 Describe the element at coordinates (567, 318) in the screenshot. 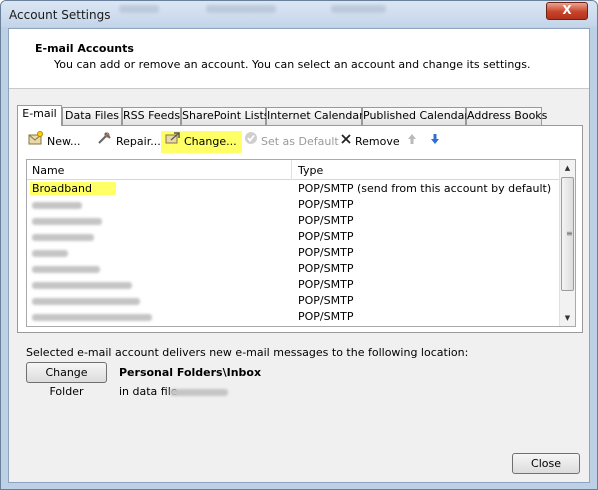

I see `scroll-down-arrow-icon: ▼` at that location.